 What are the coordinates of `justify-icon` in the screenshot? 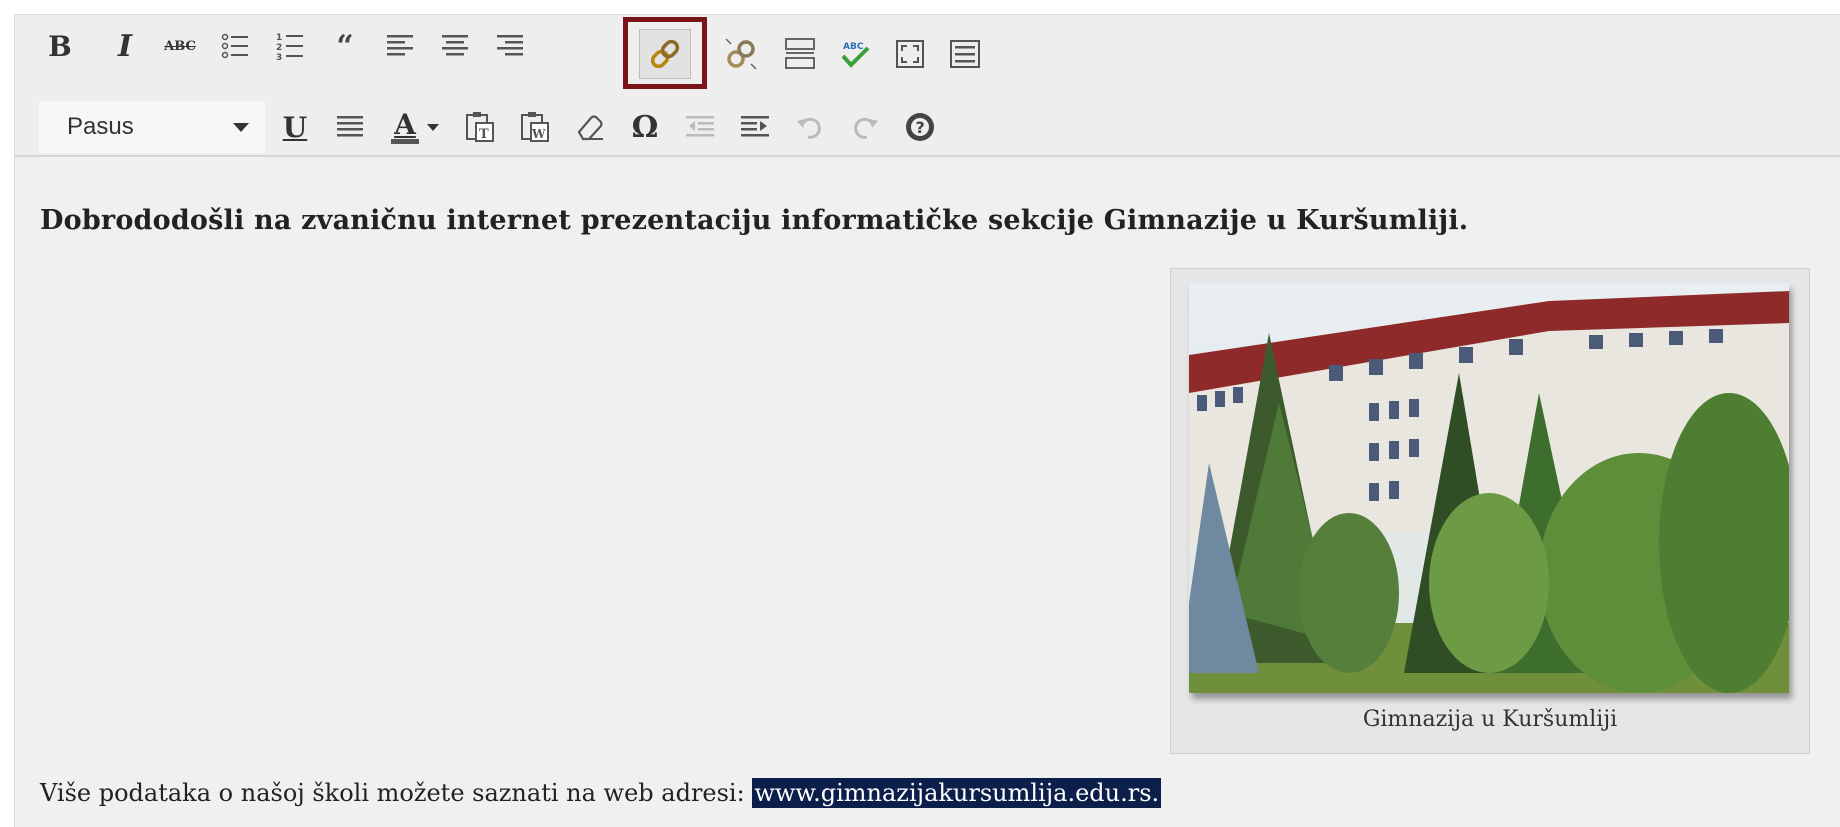 It's located at (350, 126).